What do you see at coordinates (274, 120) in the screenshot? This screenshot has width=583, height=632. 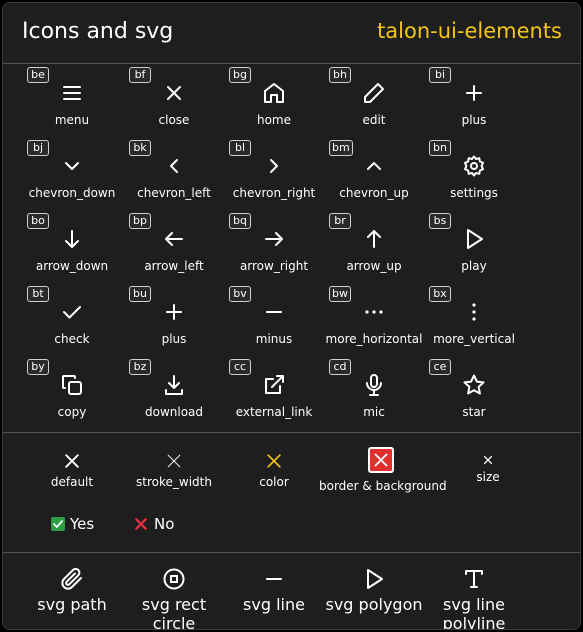 I see `icon-label: home` at bounding box center [274, 120].